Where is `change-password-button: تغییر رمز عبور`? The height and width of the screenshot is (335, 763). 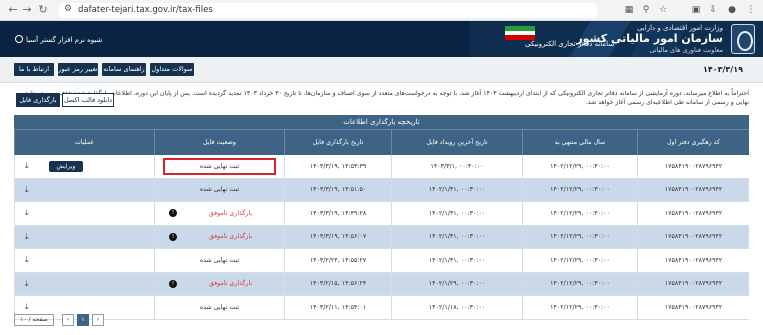 change-password-button: تغییر رمز عبور is located at coordinates (78, 69).